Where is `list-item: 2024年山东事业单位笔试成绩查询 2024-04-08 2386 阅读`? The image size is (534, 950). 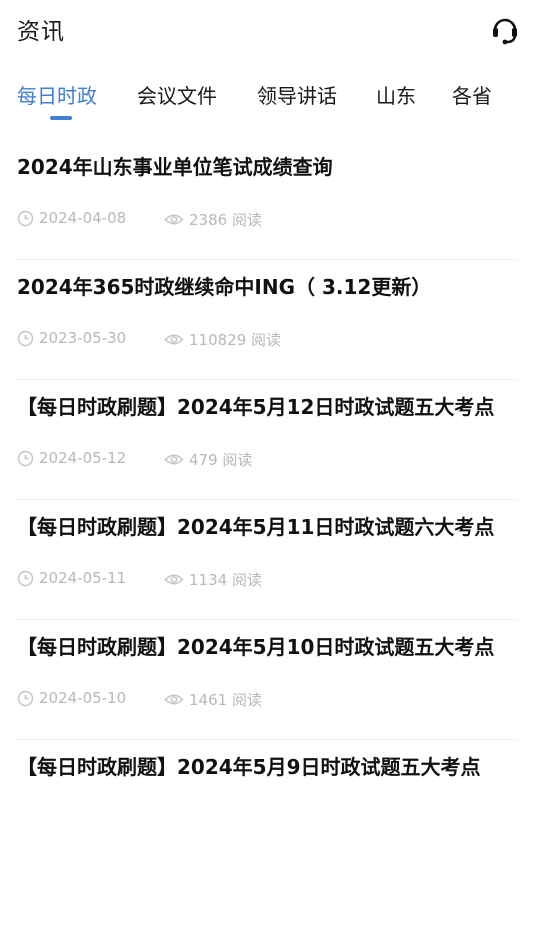 list-item: 2024年山东事业单位笔试成绩查询 2024-04-08 2386 阅读 is located at coordinates (267, 200).